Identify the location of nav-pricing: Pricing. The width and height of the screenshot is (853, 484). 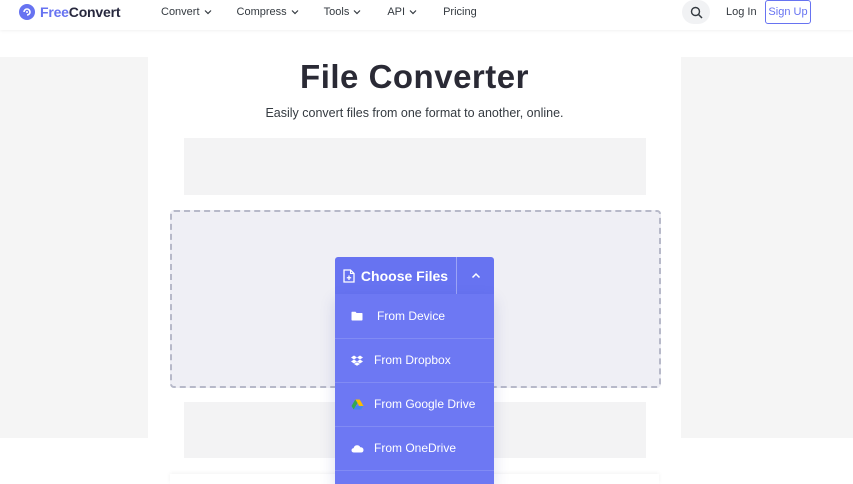
(460, 12).